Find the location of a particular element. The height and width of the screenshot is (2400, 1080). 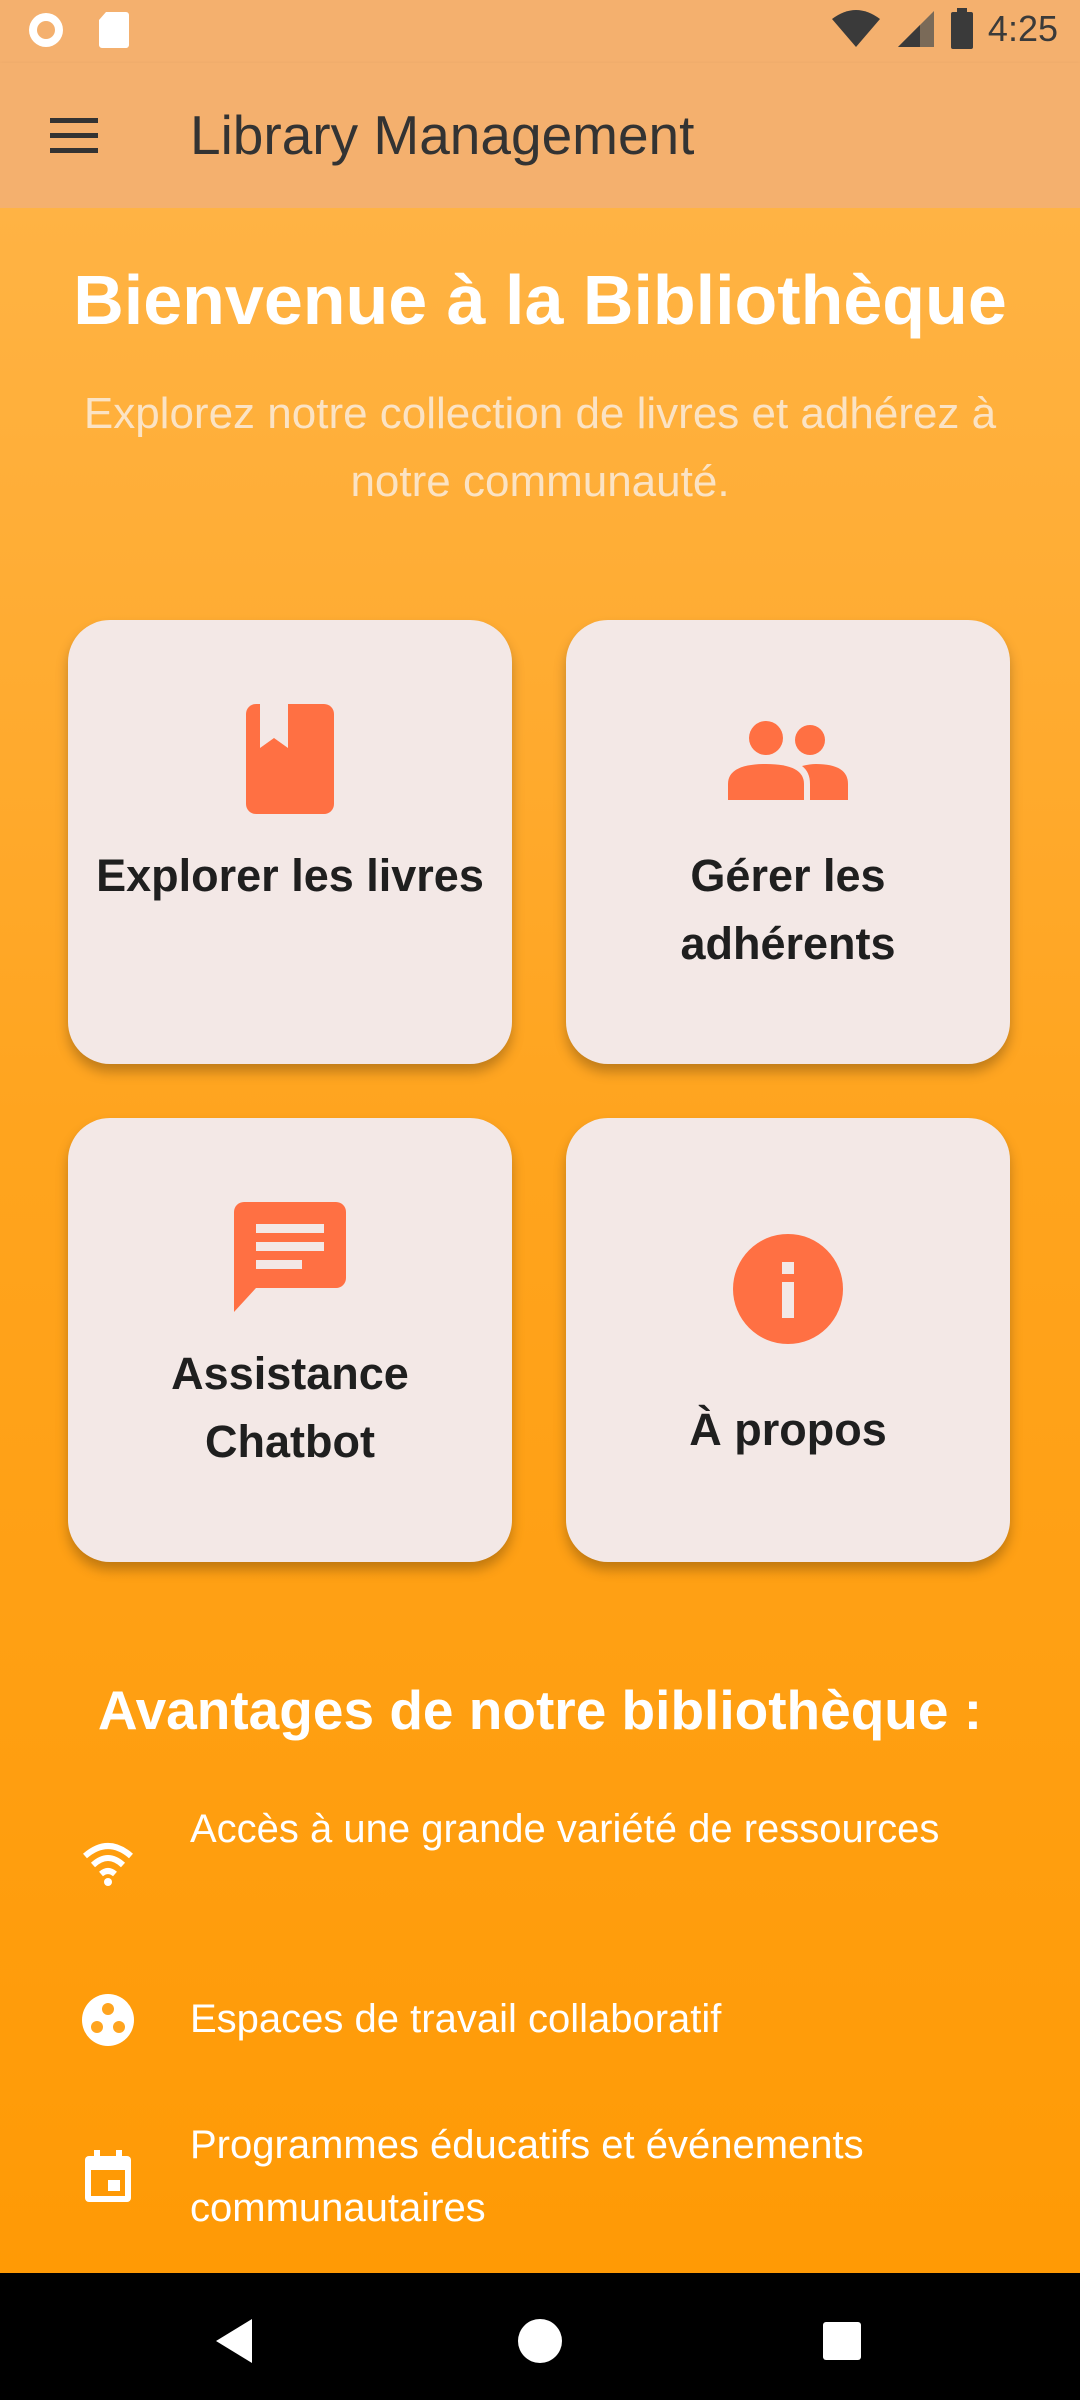

workspaces-icon is located at coordinates (108, 2020).